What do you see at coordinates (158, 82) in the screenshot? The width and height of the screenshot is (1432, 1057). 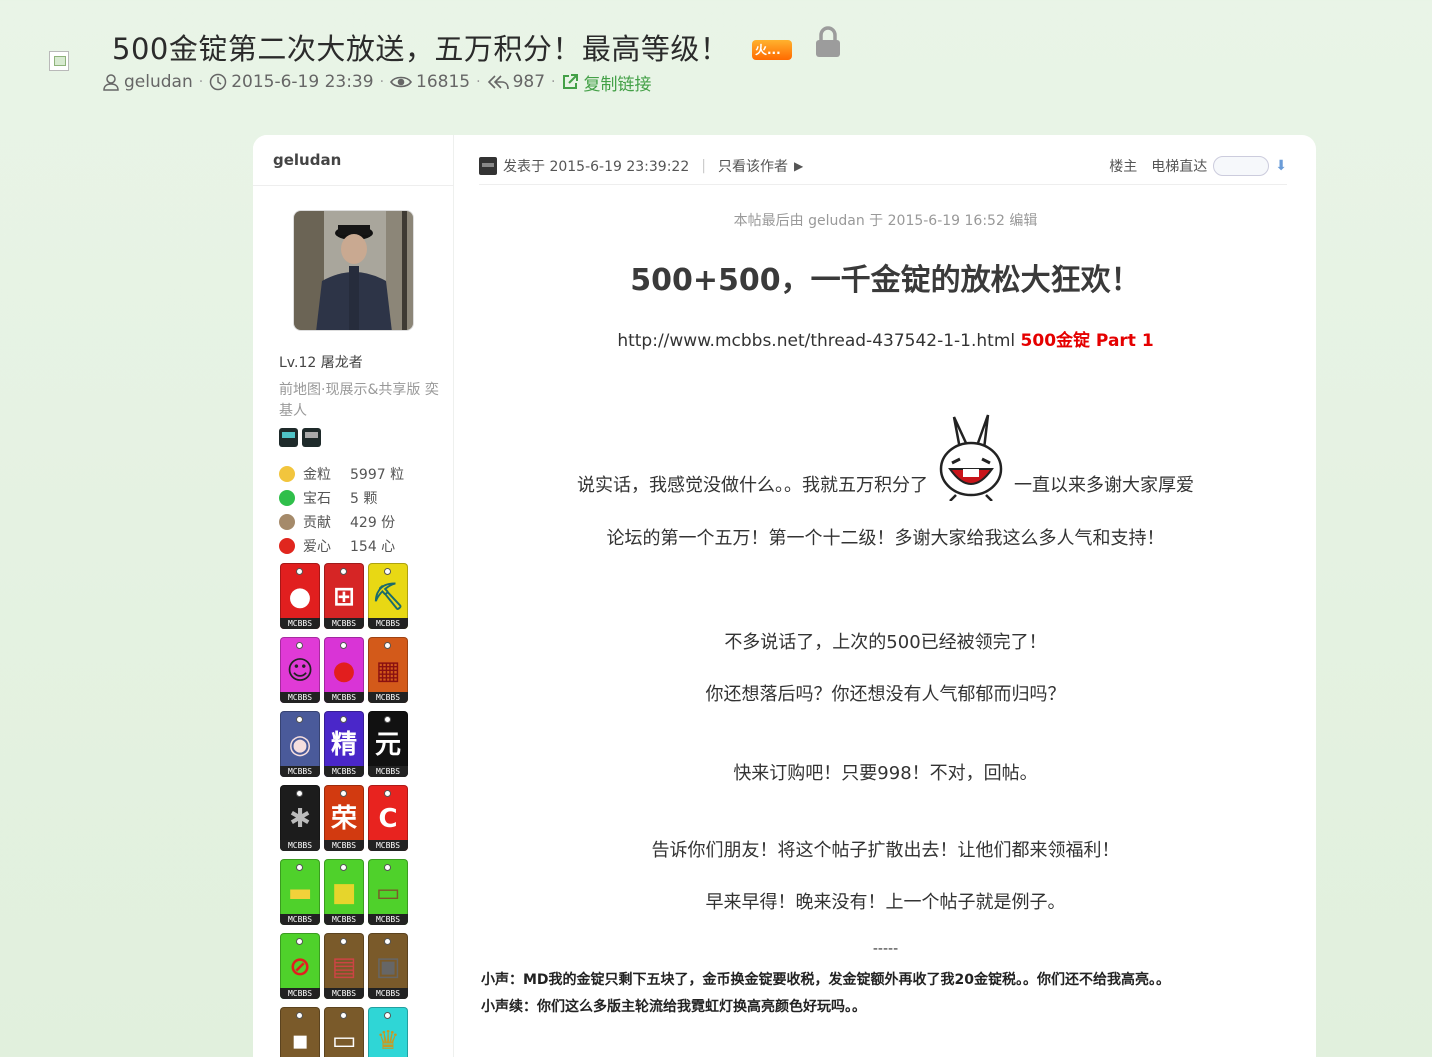 I see `author-name: geludan` at bounding box center [158, 82].